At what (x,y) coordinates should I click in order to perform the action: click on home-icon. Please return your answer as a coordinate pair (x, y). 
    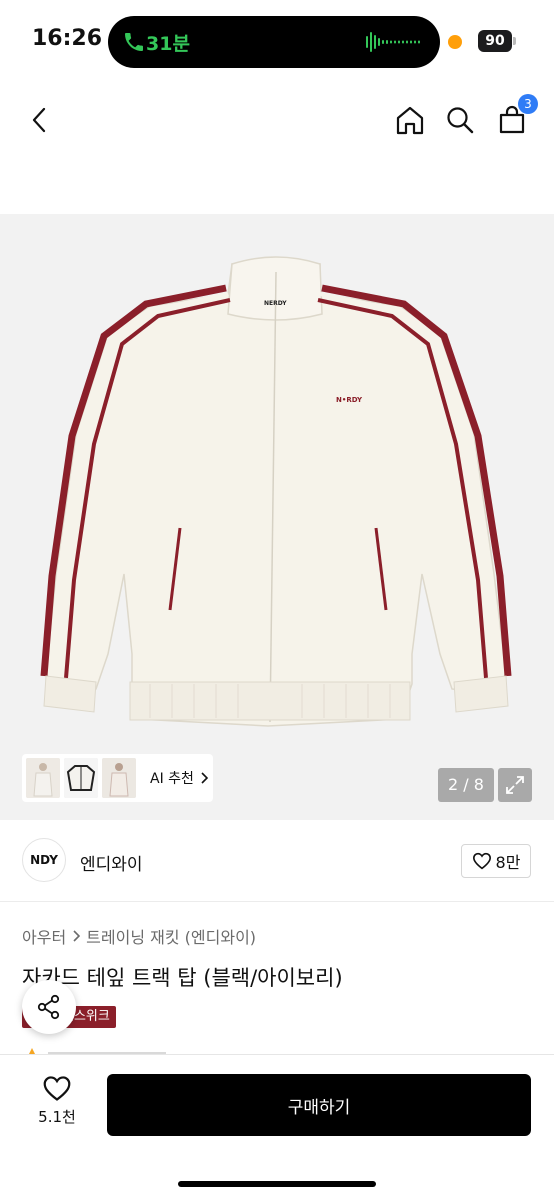
    Looking at the image, I should click on (410, 120).